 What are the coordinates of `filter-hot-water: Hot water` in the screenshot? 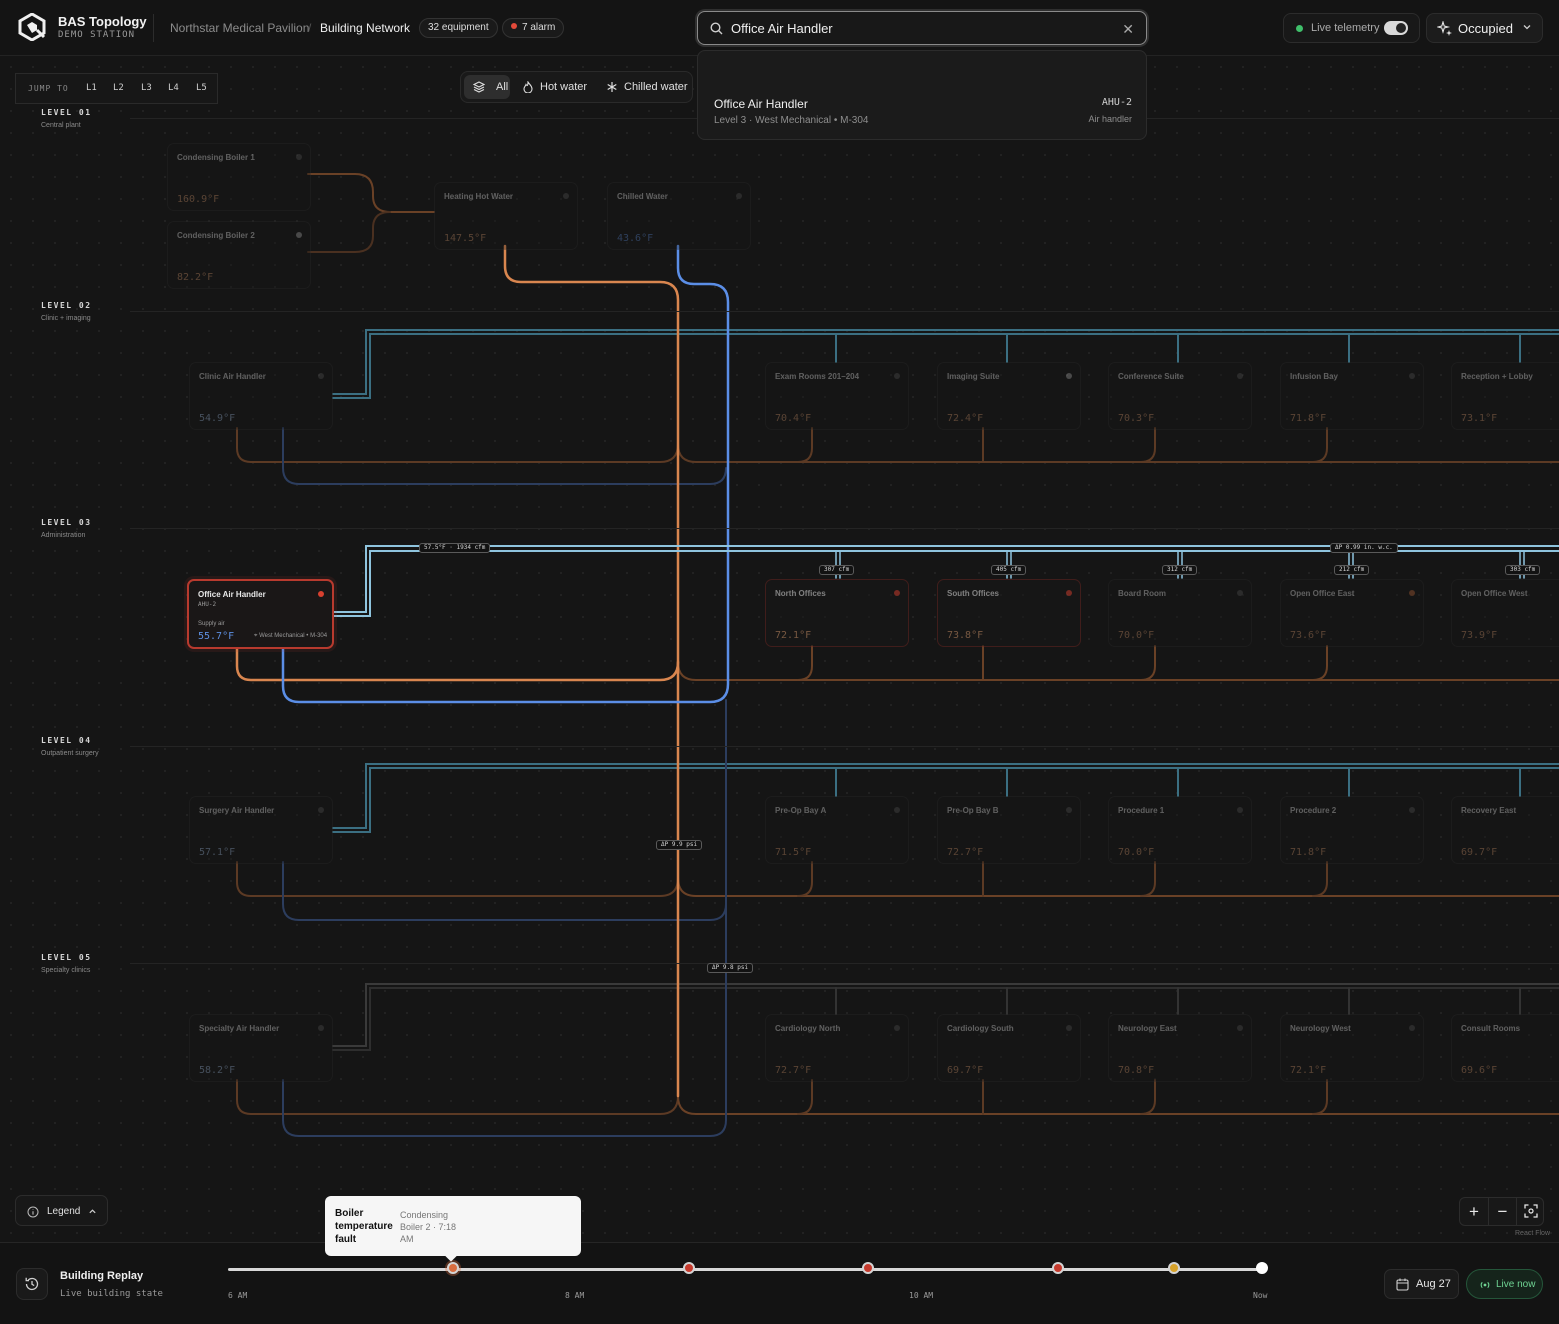 It's located at (555, 87).